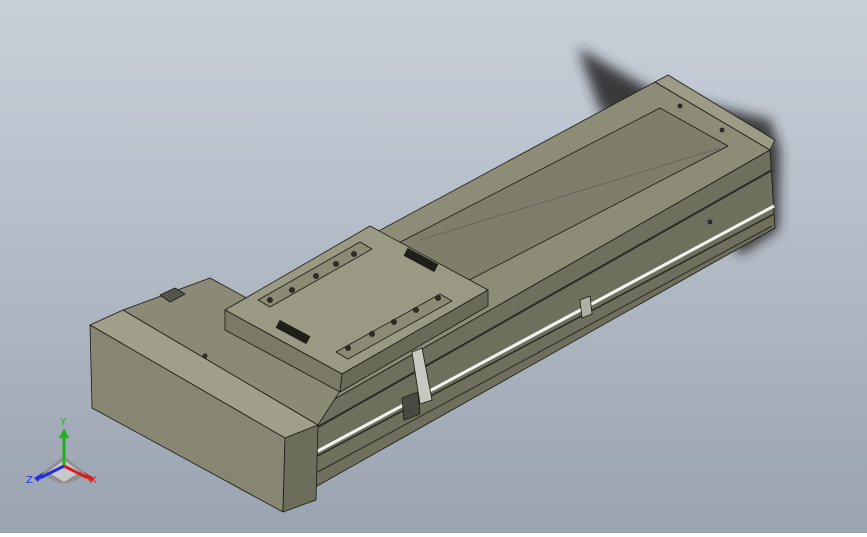 Image resolution: width=867 pixels, height=537 pixels. I want to click on coordinate-triad: Y X Z, so click(65, 458).